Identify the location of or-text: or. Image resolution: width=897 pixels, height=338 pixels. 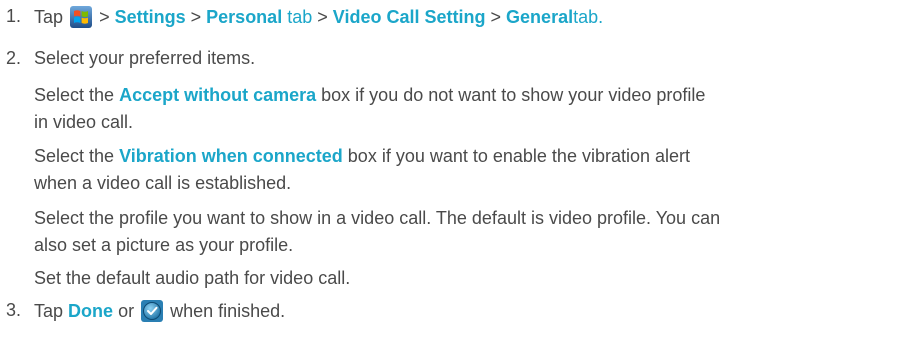
(126, 311).